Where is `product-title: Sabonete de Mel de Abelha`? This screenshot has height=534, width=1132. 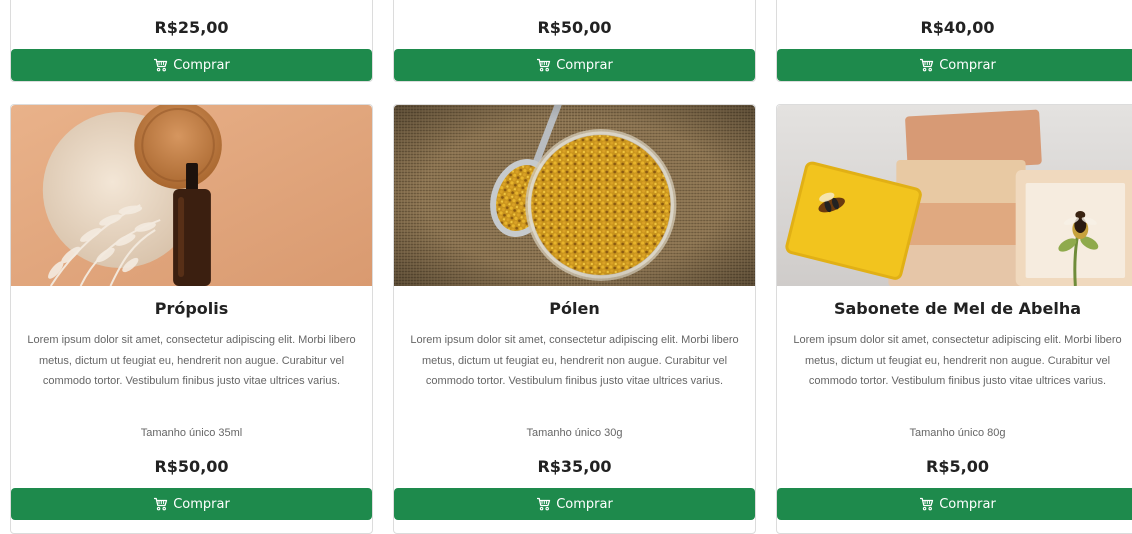 product-title: Sabonete de Mel de Abelha is located at coordinates (957, 308).